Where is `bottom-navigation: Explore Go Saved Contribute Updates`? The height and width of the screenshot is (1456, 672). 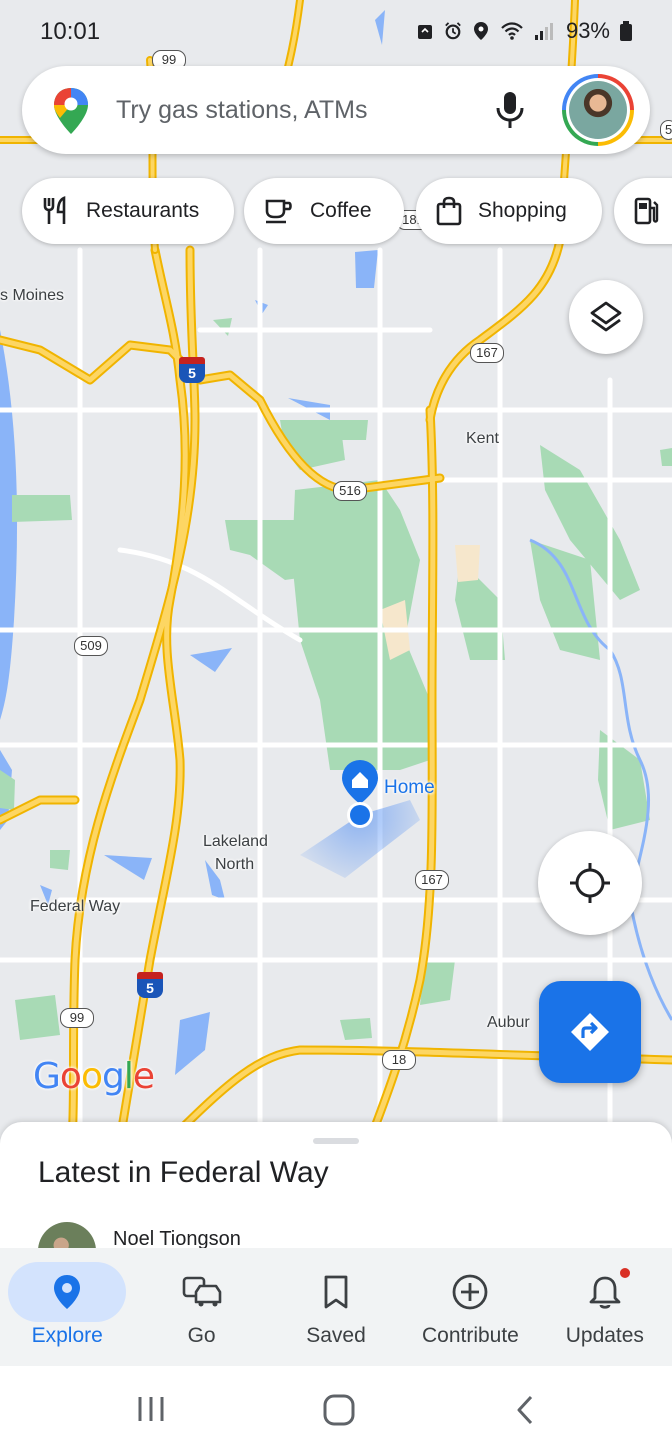 bottom-navigation: Explore Go Saved Contribute Updates is located at coordinates (336, 1307).